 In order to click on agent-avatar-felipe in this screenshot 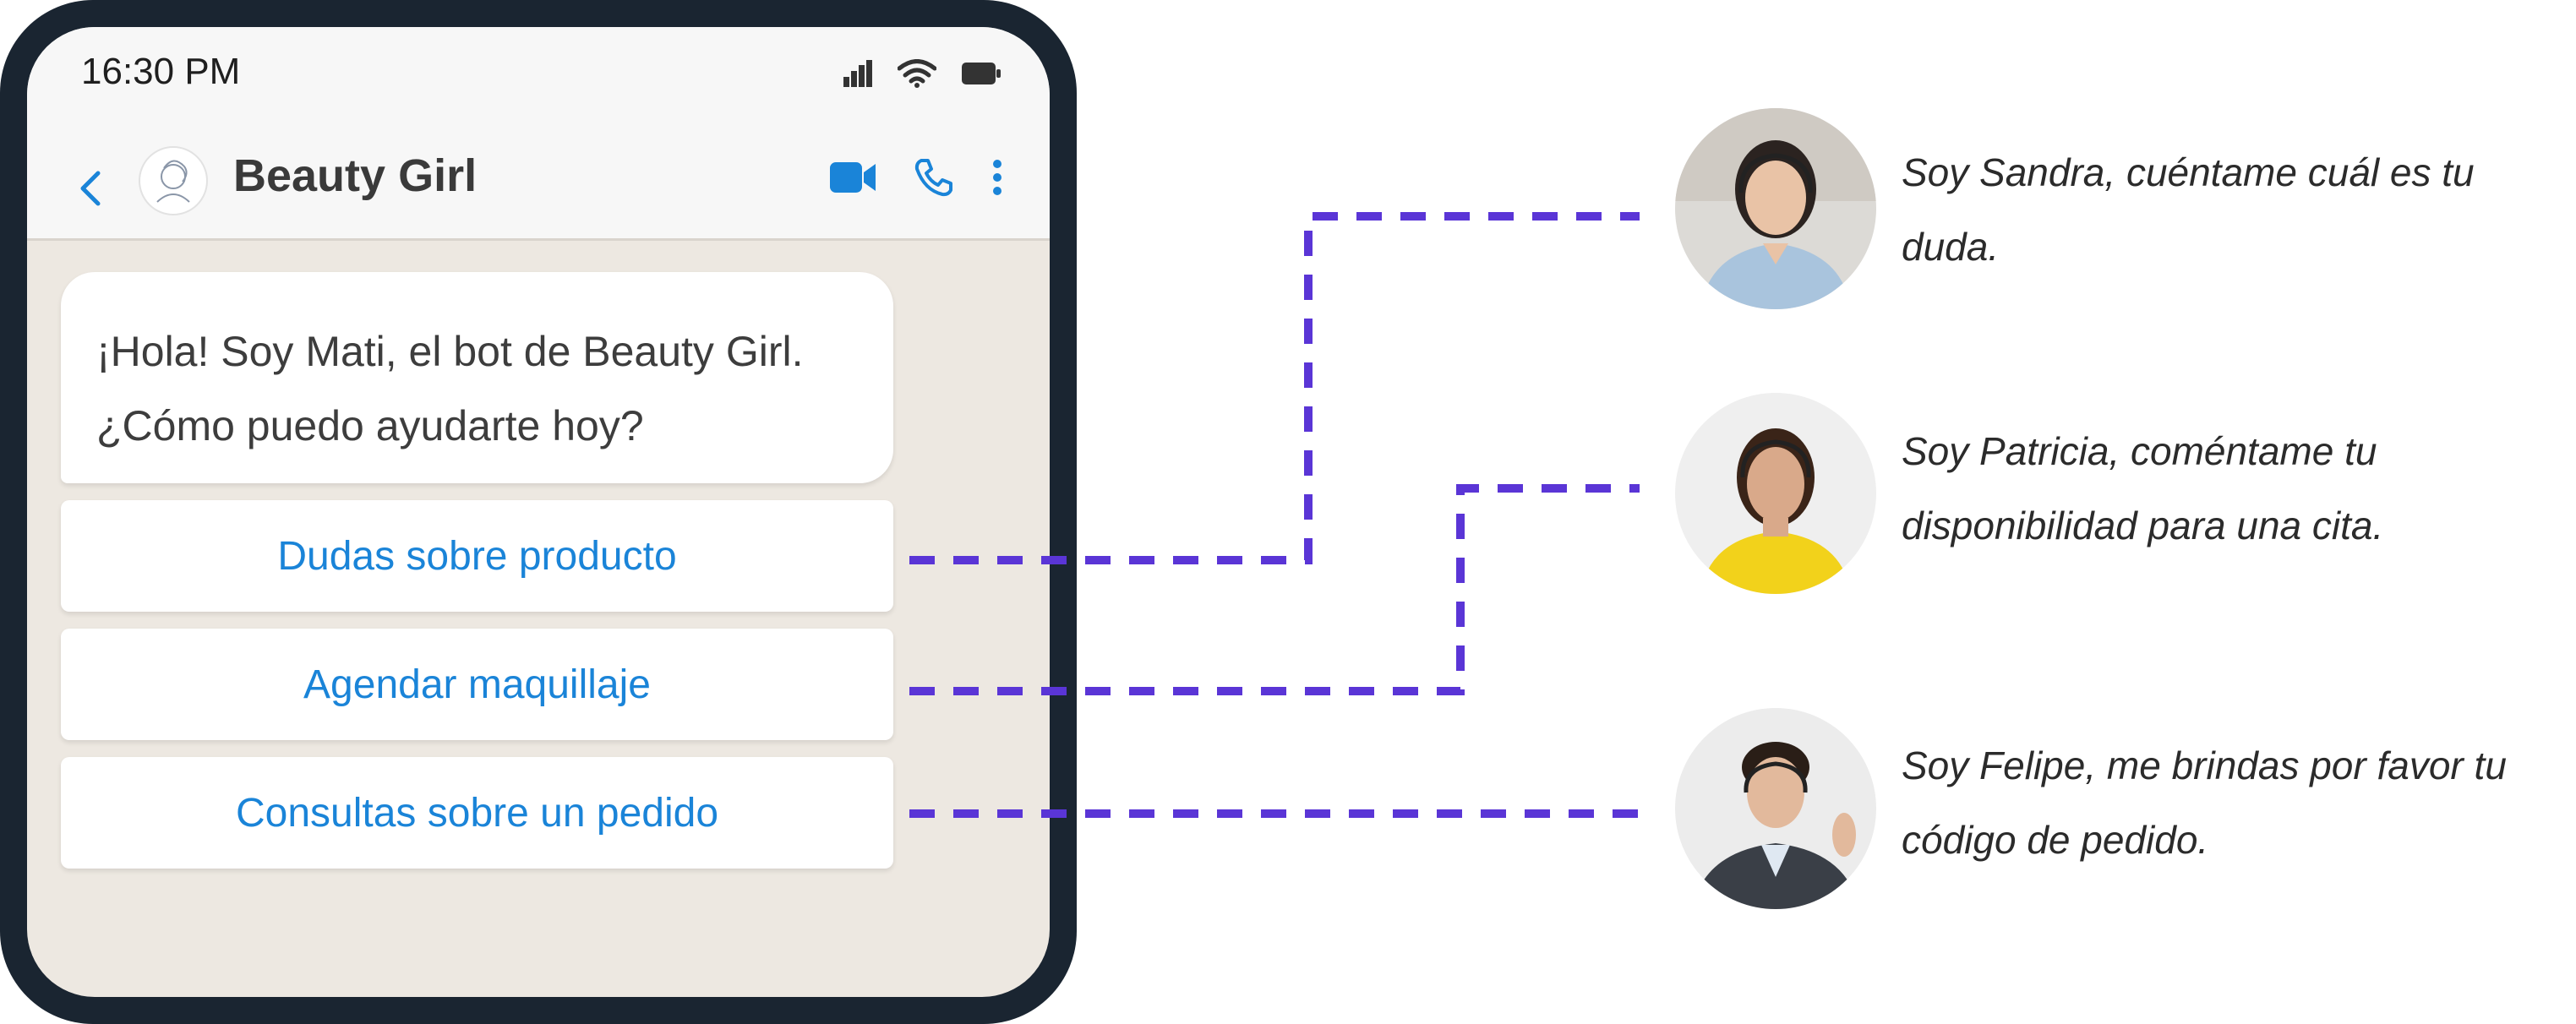, I will do `click(1775, 808)`.